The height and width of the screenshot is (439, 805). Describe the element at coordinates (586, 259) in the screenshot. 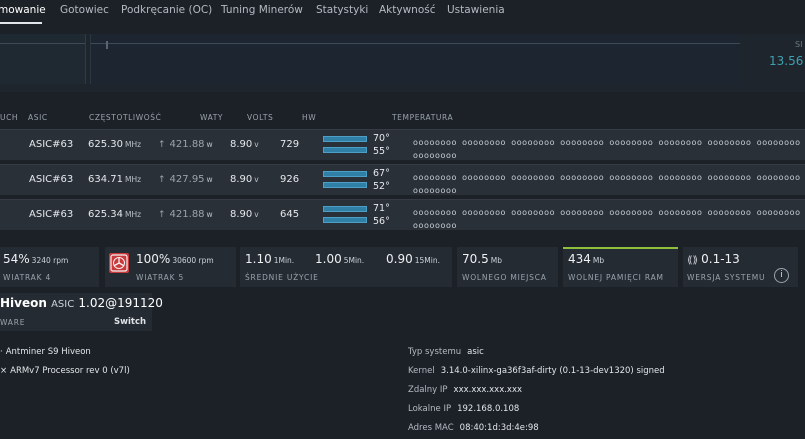

I see `ram-free-value: 434 Mb` at that location.